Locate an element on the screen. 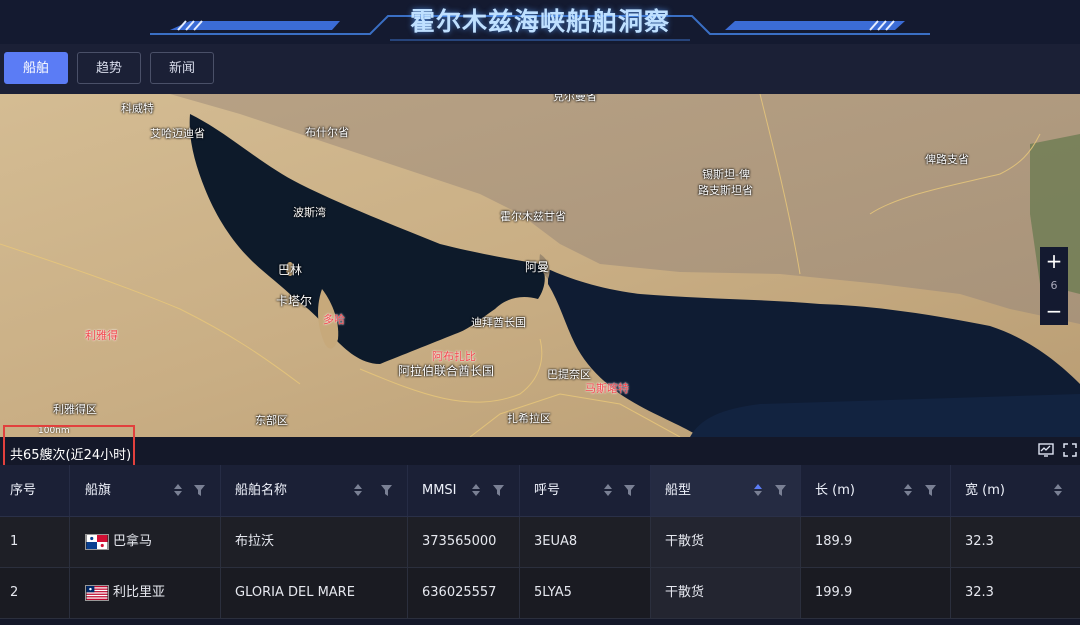 The image size is (1080, 625). col-callsign: 呼号 is located at coordinates (585, 490).